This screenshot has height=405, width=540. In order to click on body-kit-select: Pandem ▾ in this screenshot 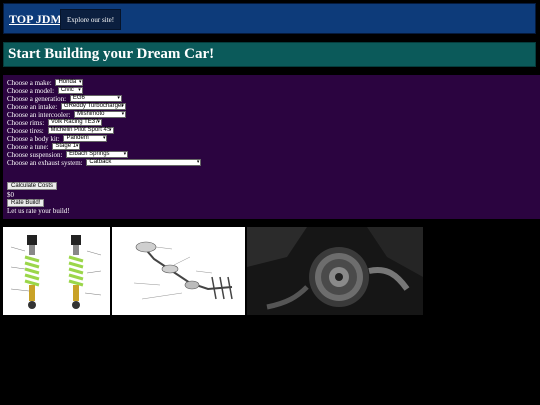, I will do `click(85, 138)`.